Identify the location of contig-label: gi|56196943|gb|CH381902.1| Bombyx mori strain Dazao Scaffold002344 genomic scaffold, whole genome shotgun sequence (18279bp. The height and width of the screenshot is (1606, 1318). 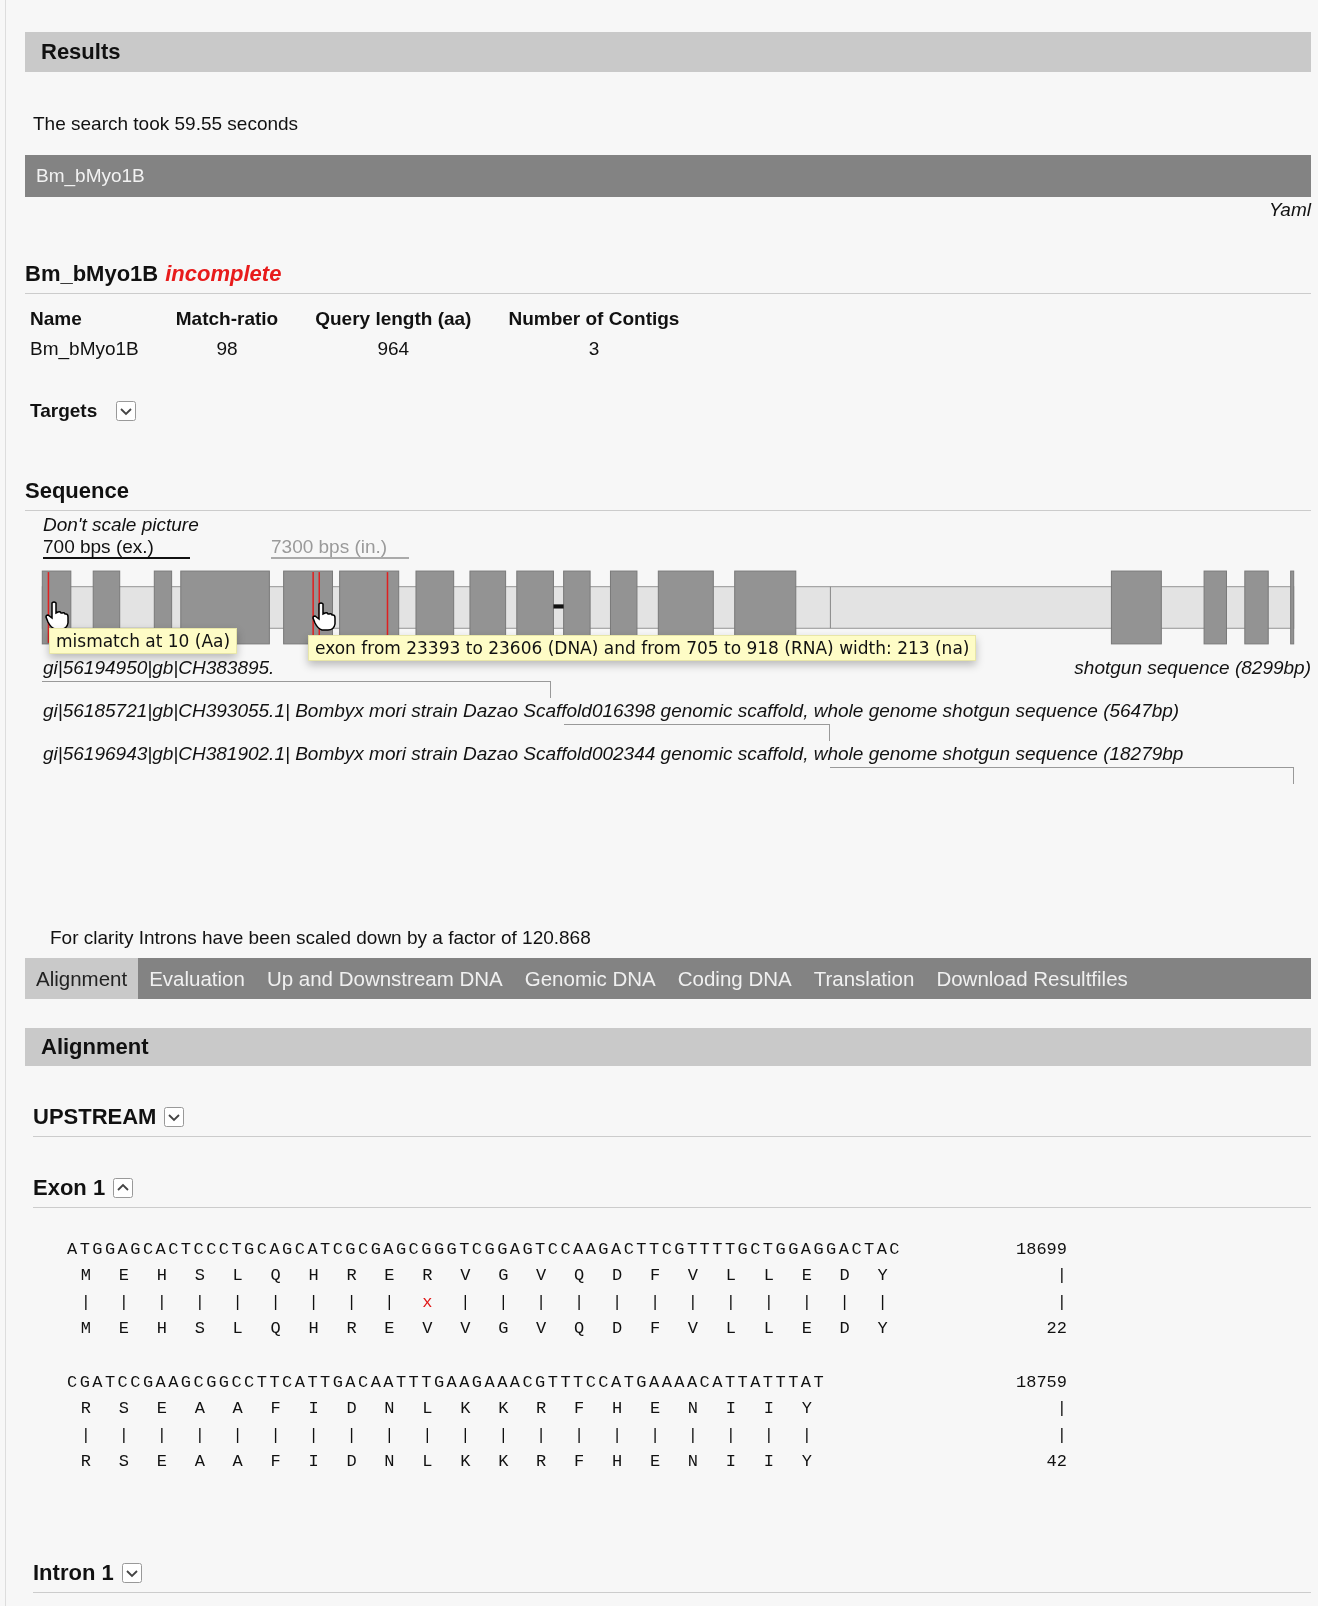
(613, 754).